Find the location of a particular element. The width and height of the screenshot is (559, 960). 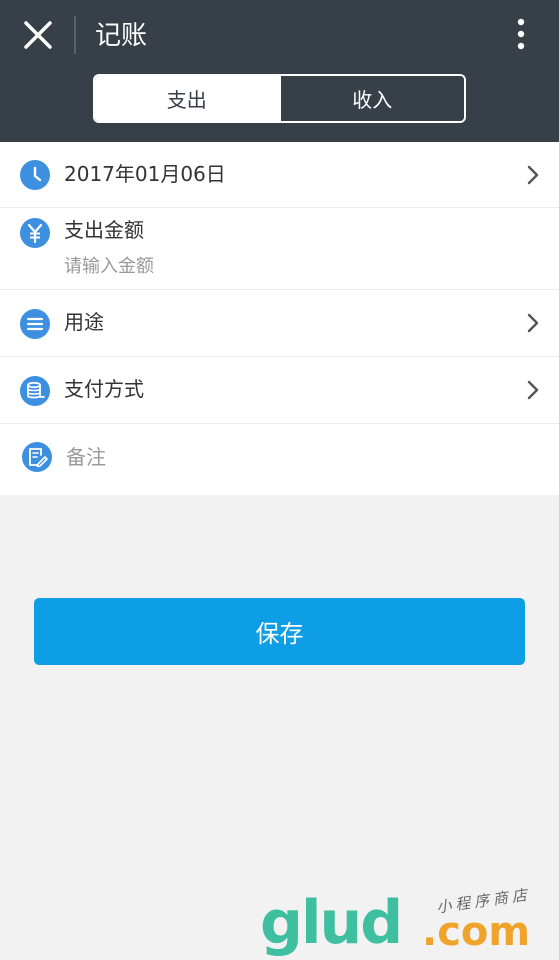

amount-input: 请输入金额 is located at coordinates (109, 267).